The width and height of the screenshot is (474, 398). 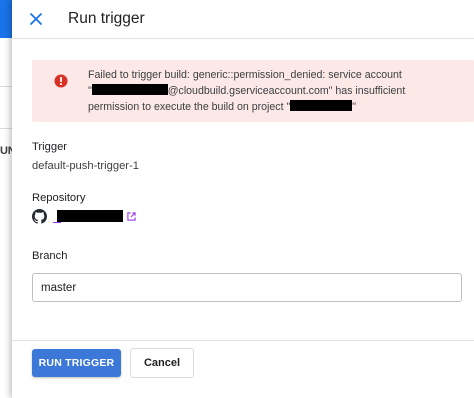 What do you see at coordinates (106, 18) in the screenshot?
I see `panel-title: Run trigger` at bounding box center [106, 18].